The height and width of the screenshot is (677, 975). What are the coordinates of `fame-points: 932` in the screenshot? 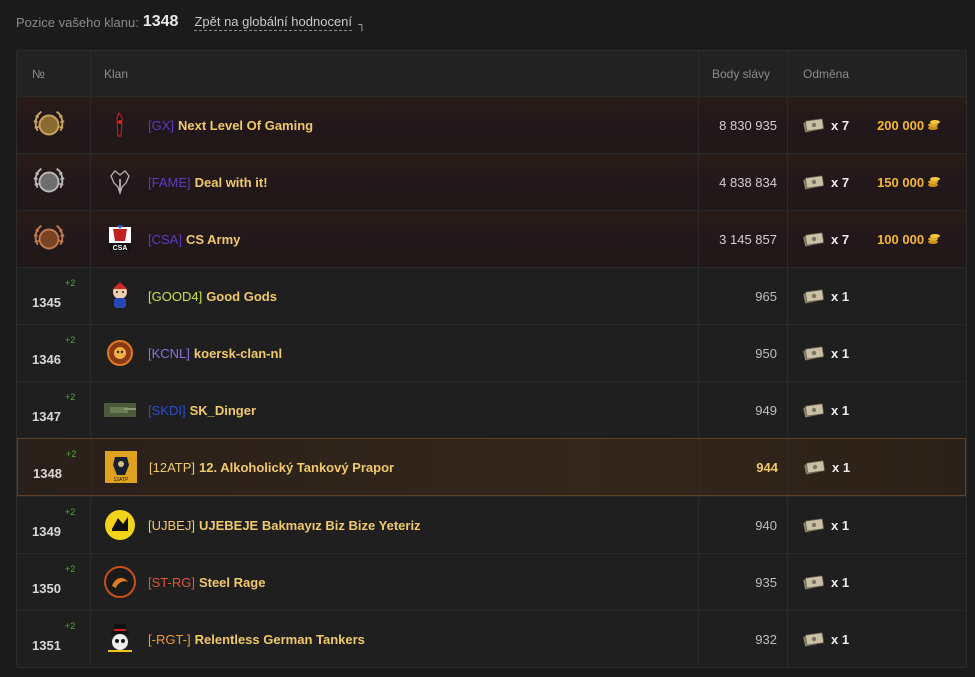 It's located at (766, 639).